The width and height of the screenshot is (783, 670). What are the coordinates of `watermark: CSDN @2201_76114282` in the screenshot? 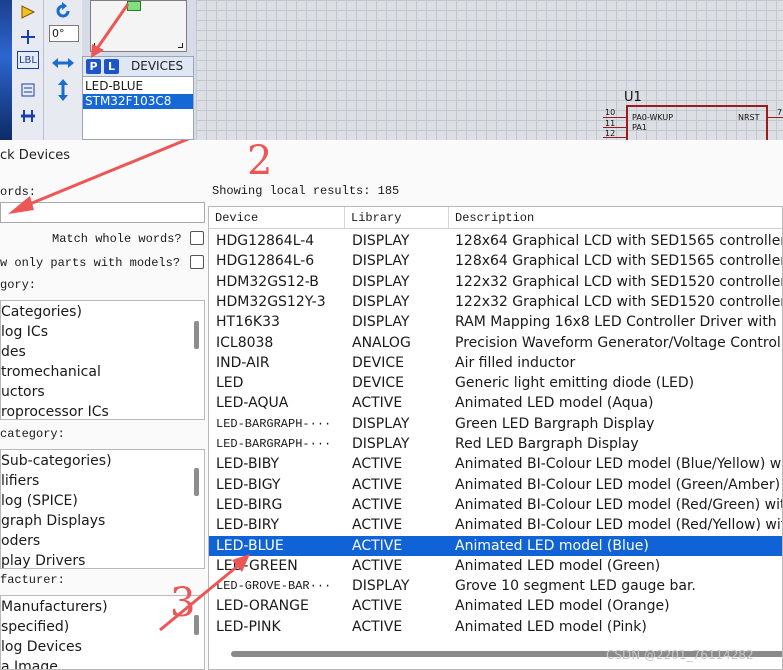 It's located at (680, 655).